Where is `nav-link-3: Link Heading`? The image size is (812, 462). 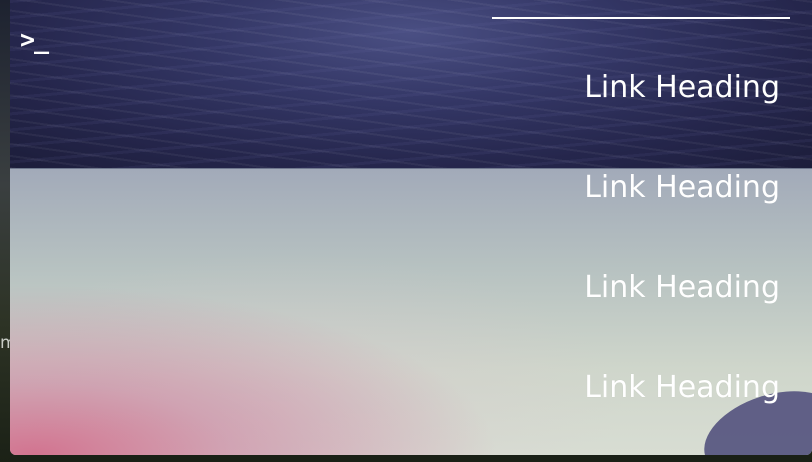
nav-link-3: Link Heading is located at coordinates (682, 288).